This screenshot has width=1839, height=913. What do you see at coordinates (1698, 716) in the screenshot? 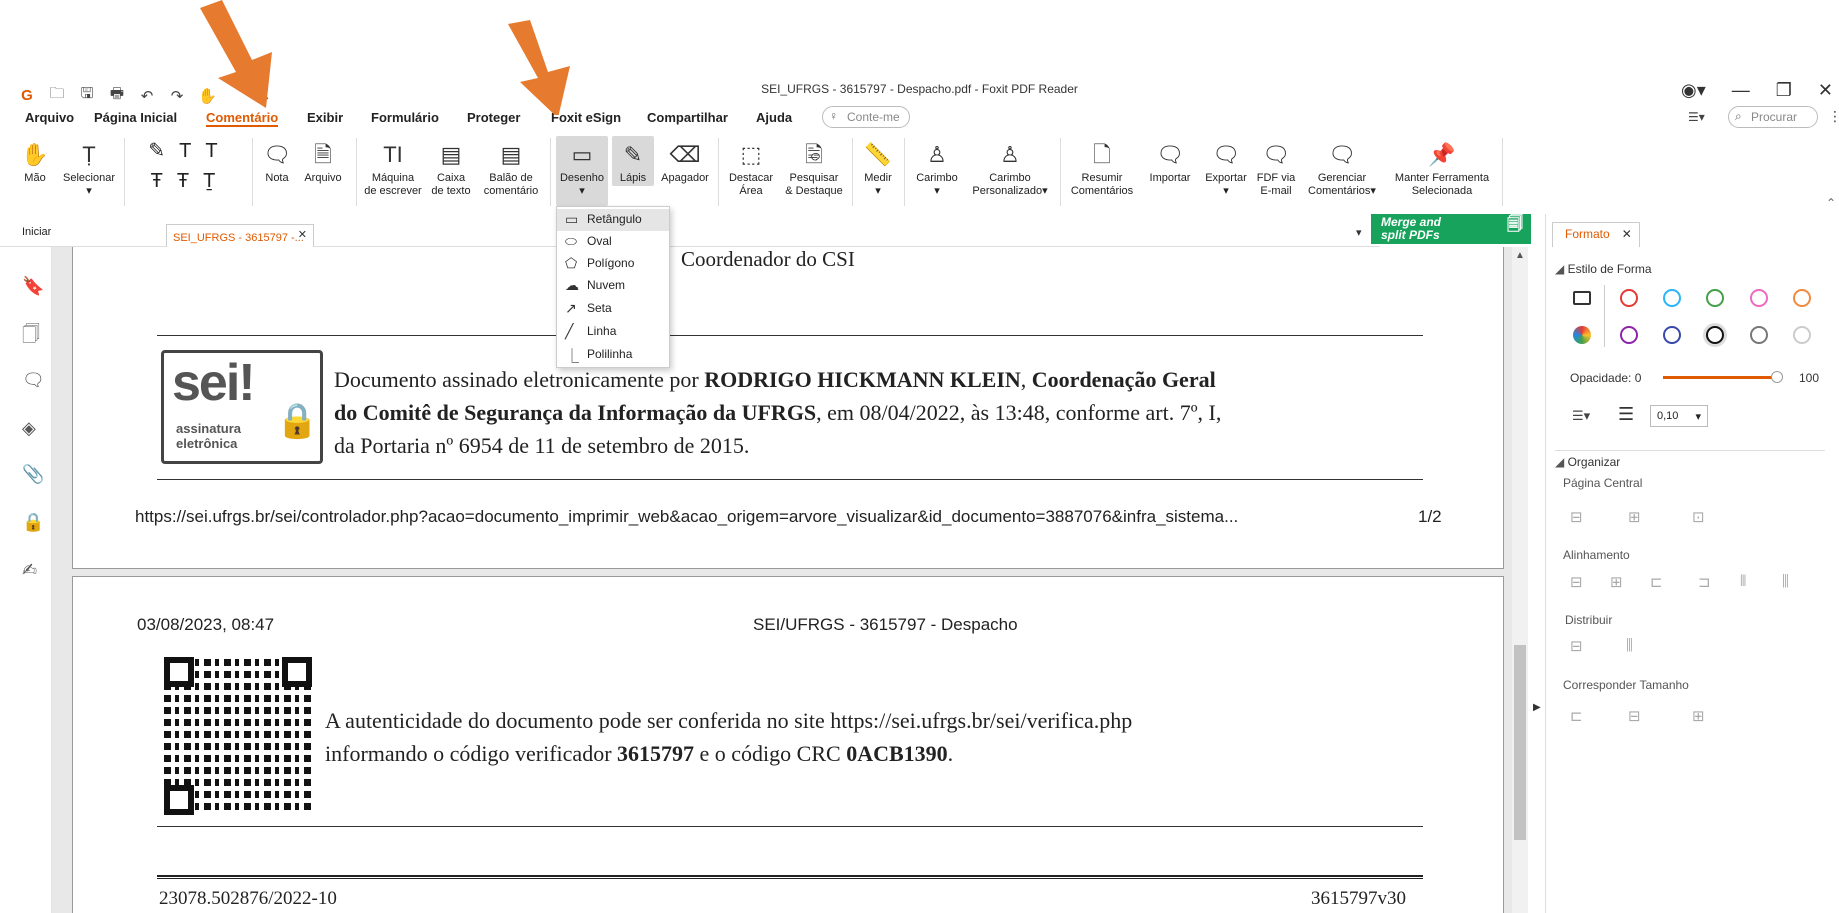
I see `match-both-icon: ⊞` at bounding box center [1698, 716].